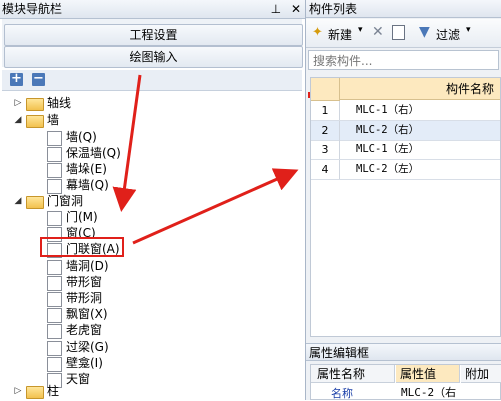 This screenshot has width=501, height=401. Describe the element at coordinates (424, 32) in the screenshot. I see `filter-icon: ▼` at that location.